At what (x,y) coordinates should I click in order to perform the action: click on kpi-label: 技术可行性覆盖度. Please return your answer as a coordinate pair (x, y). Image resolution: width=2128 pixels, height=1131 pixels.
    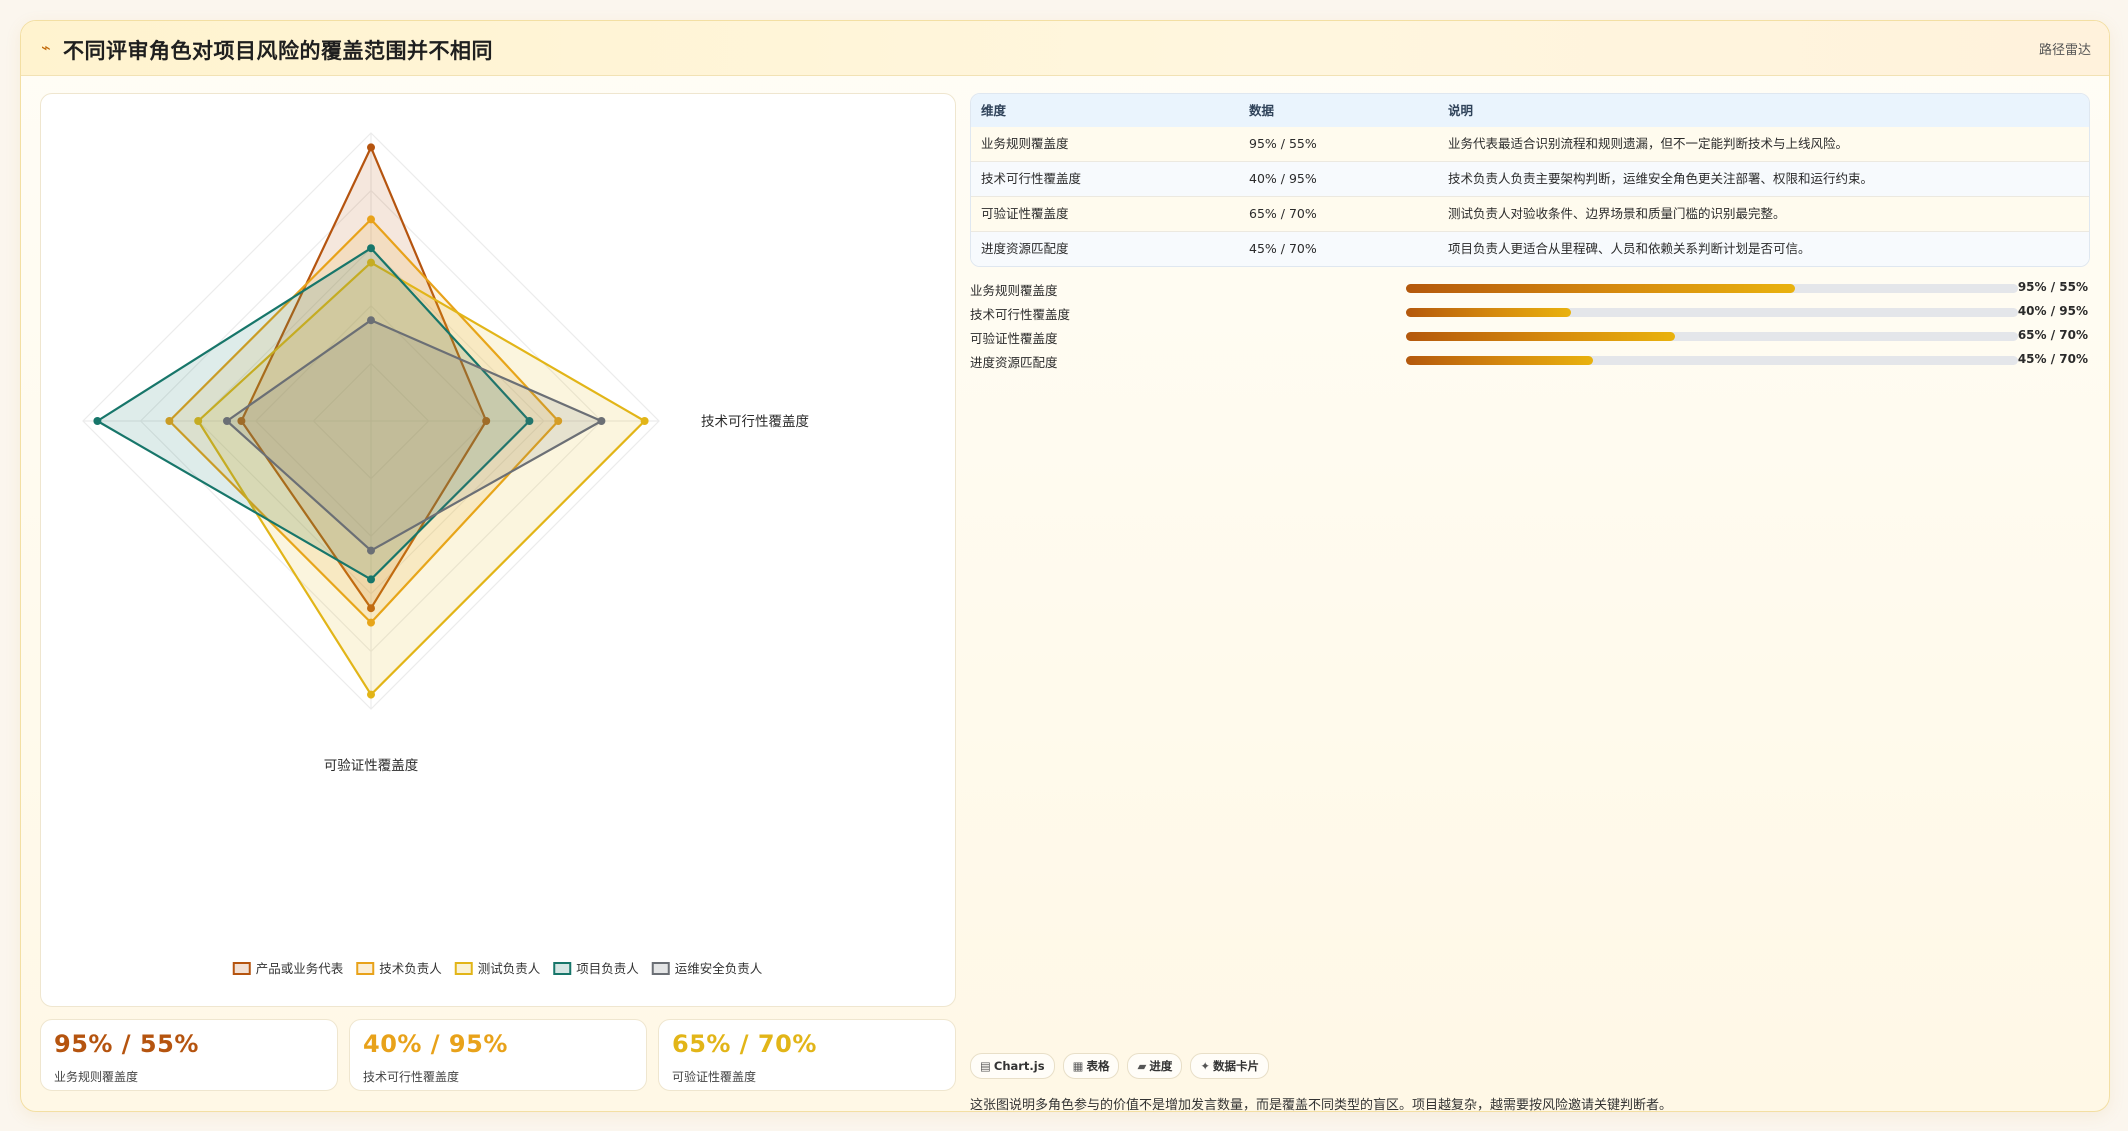
    Looking at the image, I should click on (411, 1077).